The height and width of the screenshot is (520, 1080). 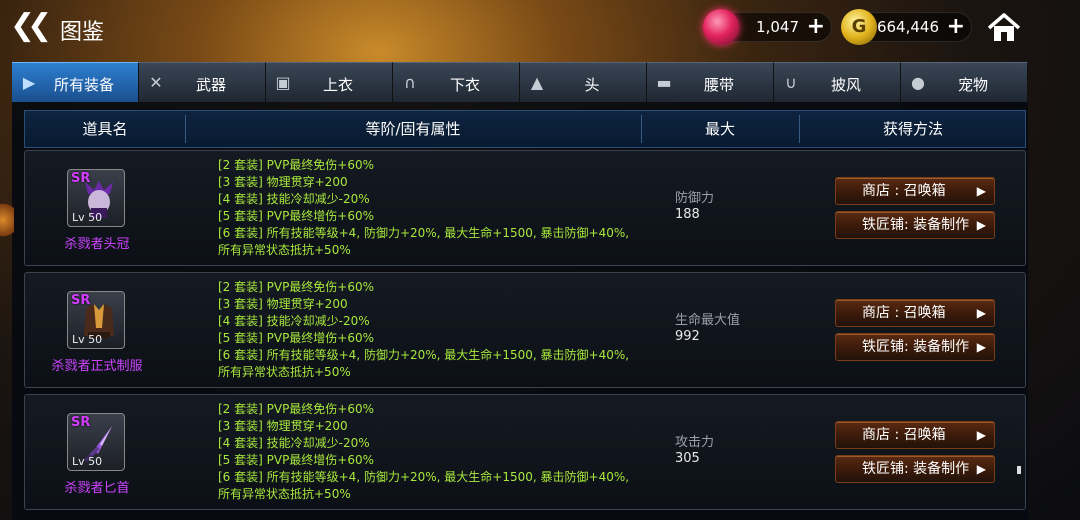 I want to click on double-chevron-left-icon: ❮❮, so click(x=31, y=25).